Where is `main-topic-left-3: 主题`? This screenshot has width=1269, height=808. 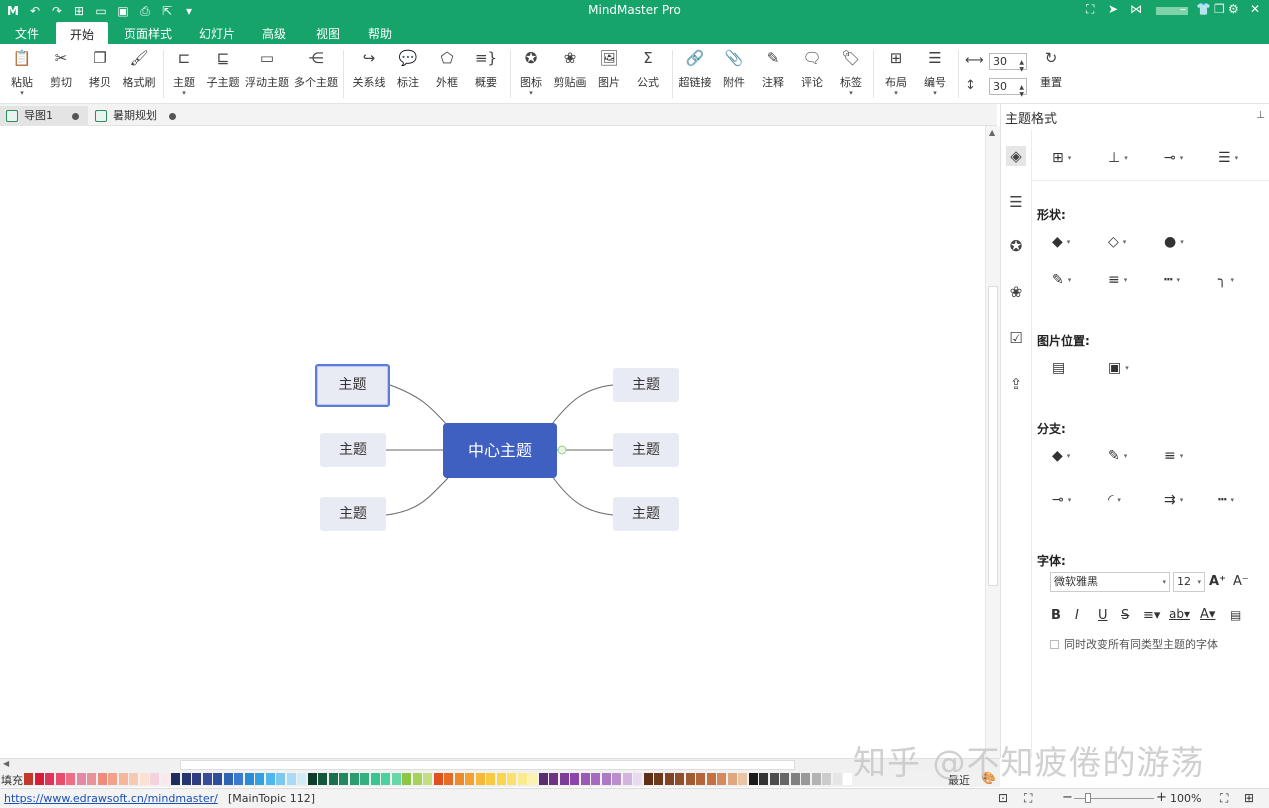
main-topic-left-3: 主题 is located at coordinates (353, 514).